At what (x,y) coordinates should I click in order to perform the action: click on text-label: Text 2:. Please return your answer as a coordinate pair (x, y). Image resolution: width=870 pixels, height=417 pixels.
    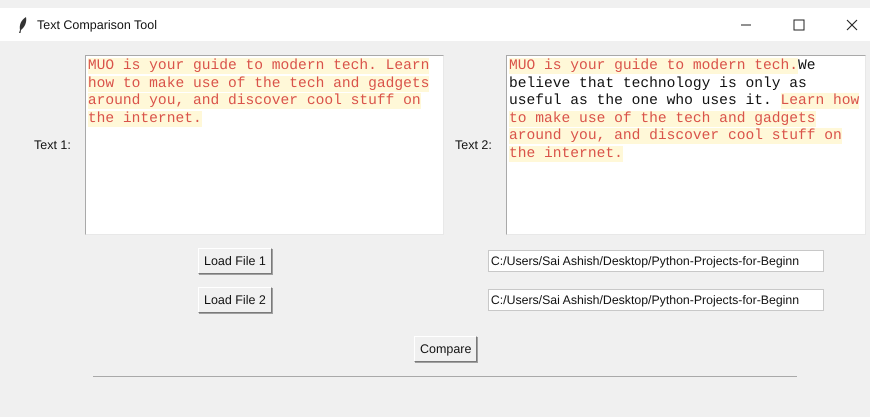
    Looking at the image, I should click on (474, 145).